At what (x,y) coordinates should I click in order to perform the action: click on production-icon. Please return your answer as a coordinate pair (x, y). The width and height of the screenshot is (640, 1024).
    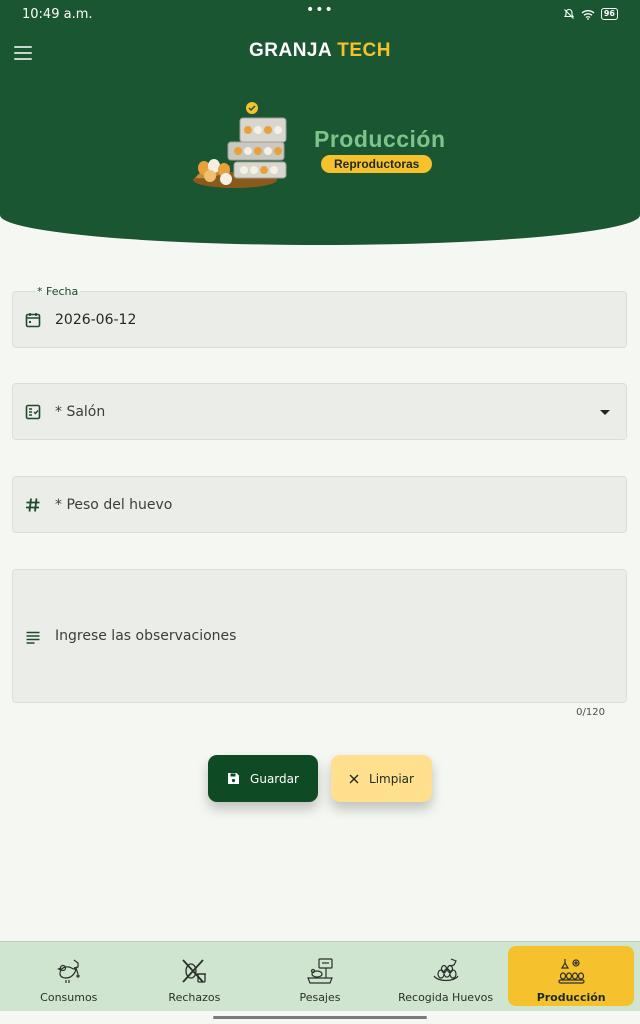
    Looking at the image, I should click on (571, 971).